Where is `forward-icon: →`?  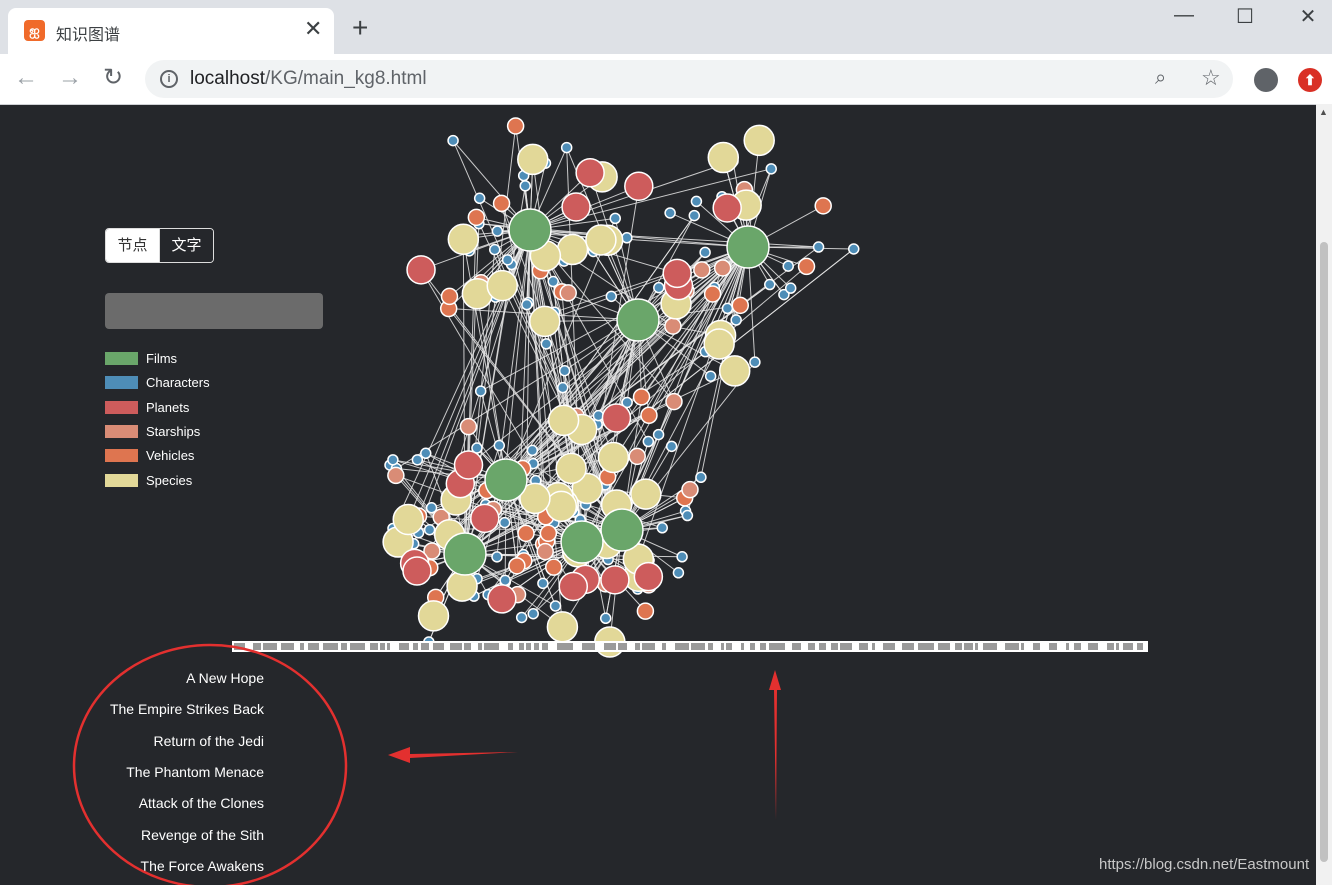 forward-icon: → is located at coordinates (70, 78).